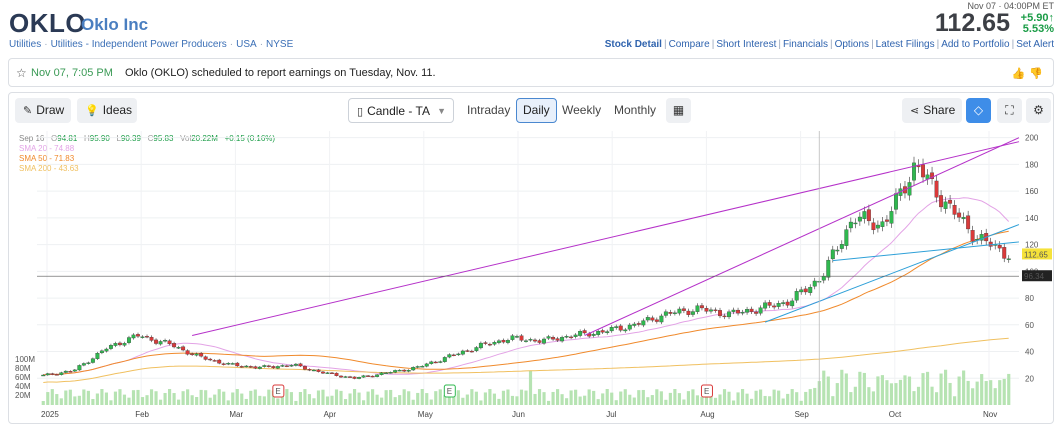  What do you see at coordinates (633, 44) in the screenshot?
I see `link-stock-detail: Stock Detail` at bounding box center [633, 44].